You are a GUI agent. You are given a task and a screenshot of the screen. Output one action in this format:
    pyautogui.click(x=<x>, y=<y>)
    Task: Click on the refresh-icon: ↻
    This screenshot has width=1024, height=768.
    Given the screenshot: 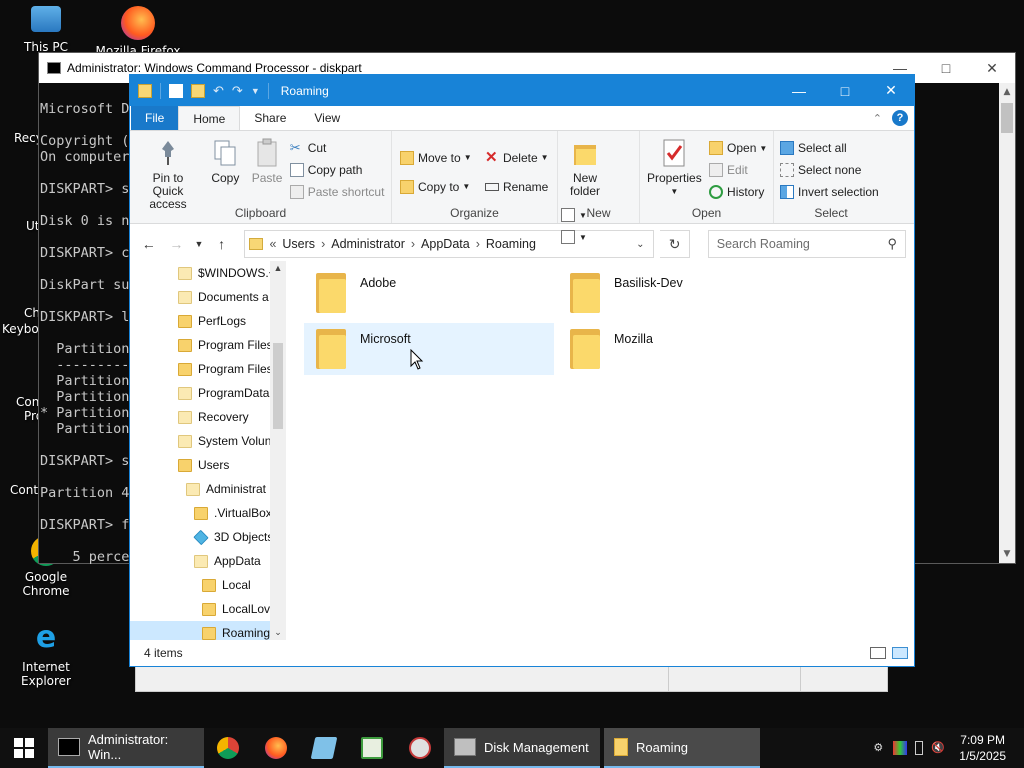 What is the action you would take?
    pyautogui.click(x=675, y=244)
    